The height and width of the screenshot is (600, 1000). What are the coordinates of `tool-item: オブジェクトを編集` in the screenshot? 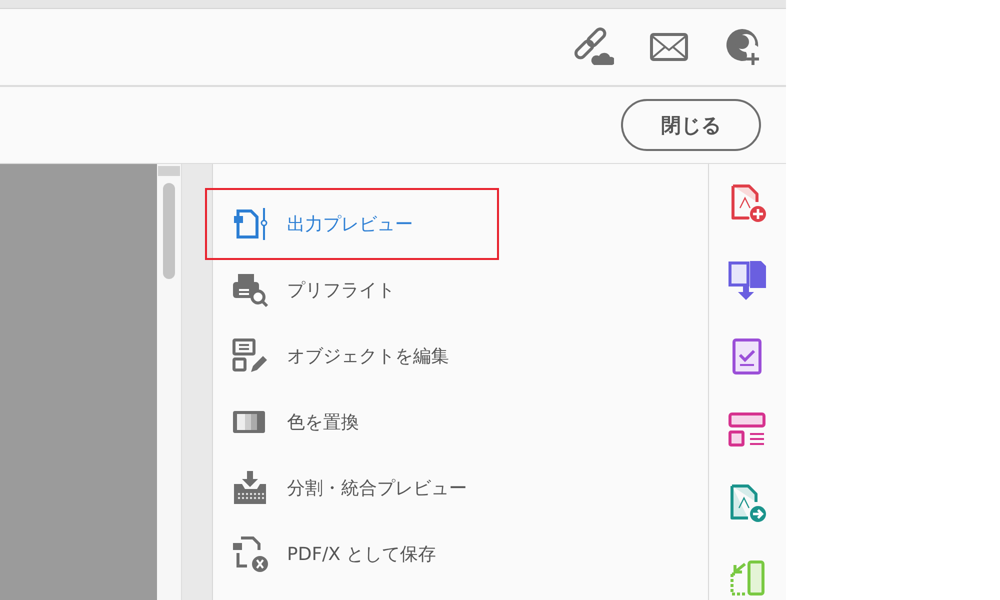 It's located at (352, 356).